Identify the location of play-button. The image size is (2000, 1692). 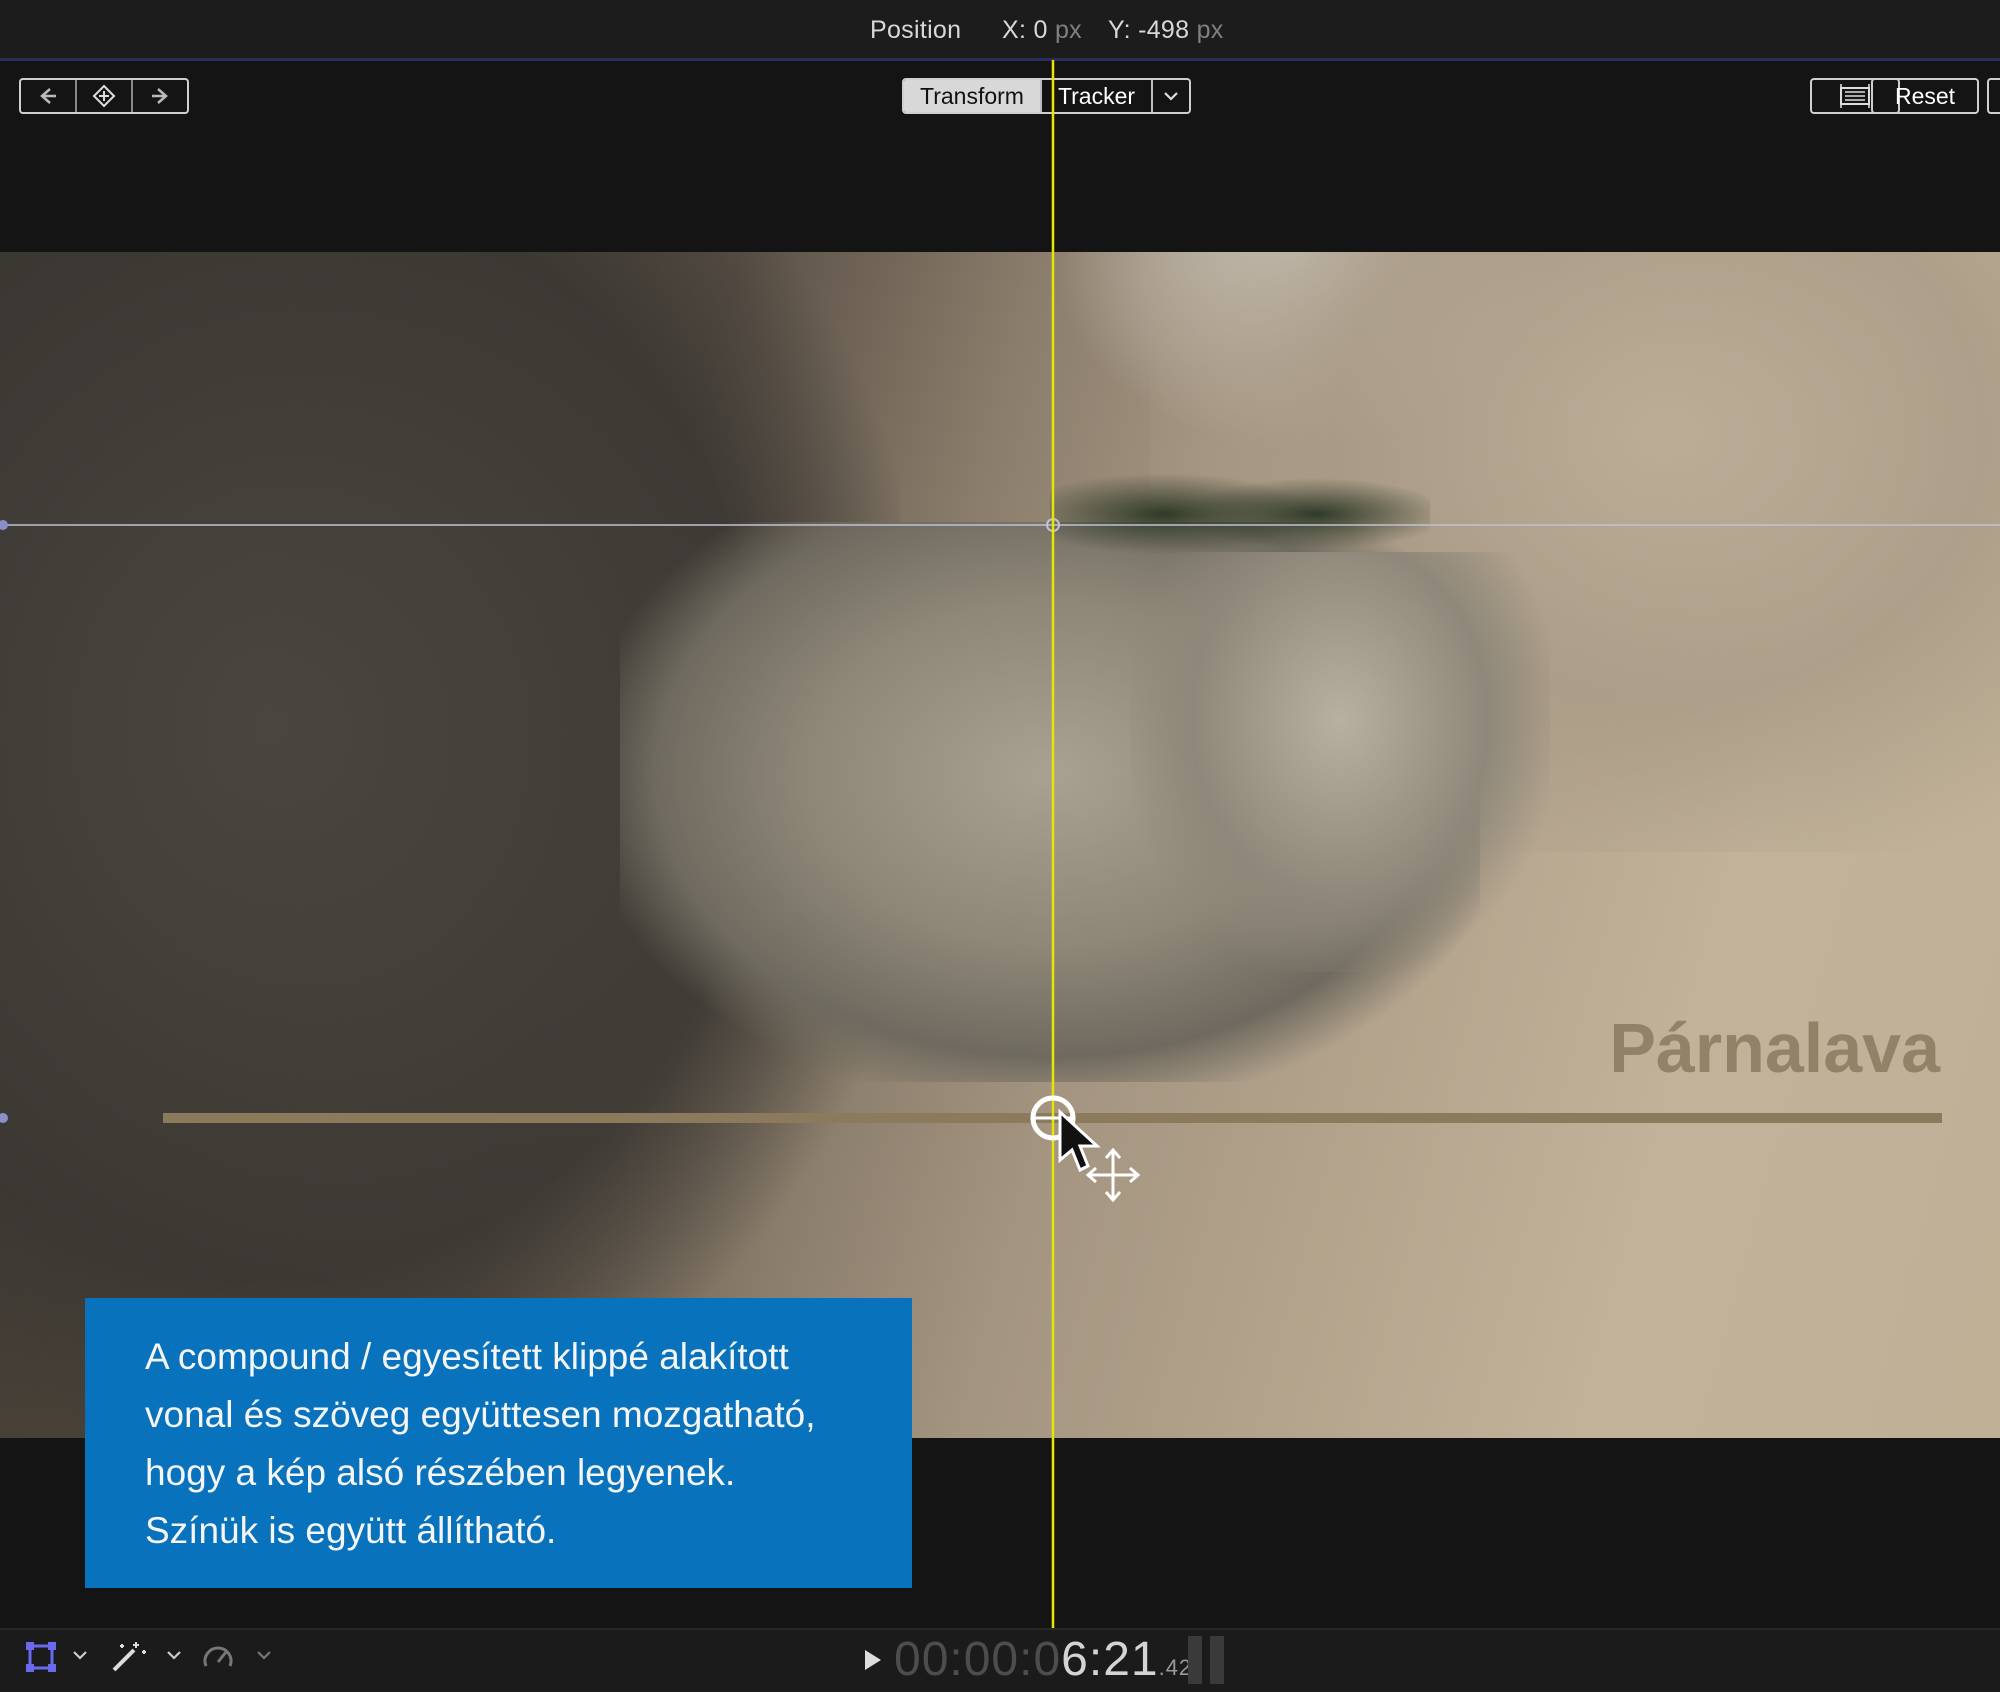
(873, 1662).